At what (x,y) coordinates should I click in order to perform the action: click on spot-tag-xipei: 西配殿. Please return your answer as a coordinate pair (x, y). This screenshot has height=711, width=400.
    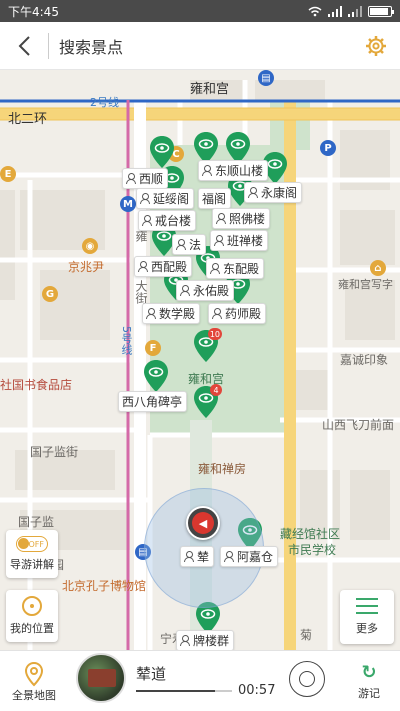
    Looking at the image, I should click on (163, 266).